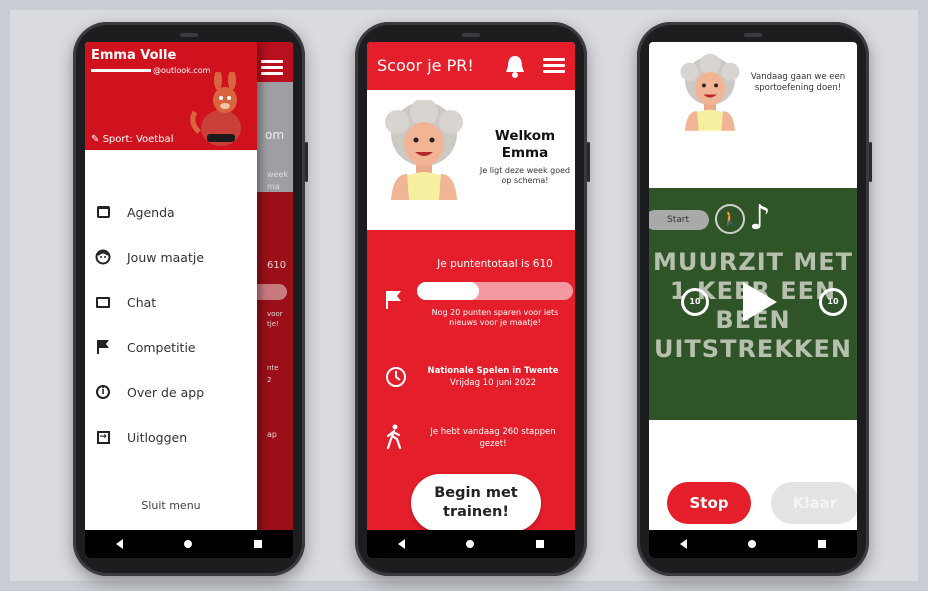 This screenshot has width=928, height=591. Describe the element at coordinates (215, 109) in the screenshot. I see `mascot-icon` at that location.